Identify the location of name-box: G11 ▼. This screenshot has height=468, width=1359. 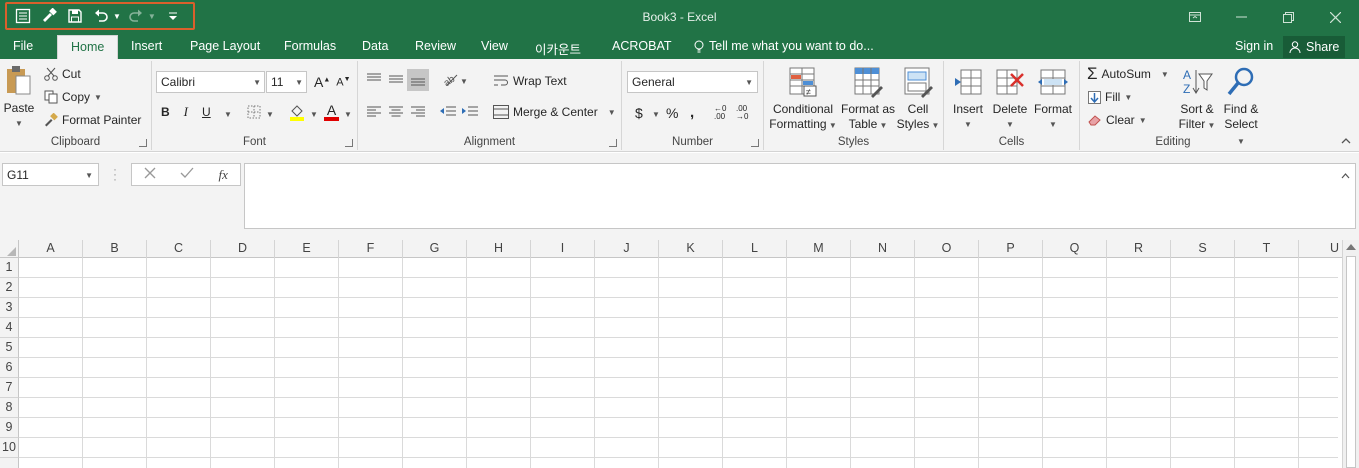
(50, 174).